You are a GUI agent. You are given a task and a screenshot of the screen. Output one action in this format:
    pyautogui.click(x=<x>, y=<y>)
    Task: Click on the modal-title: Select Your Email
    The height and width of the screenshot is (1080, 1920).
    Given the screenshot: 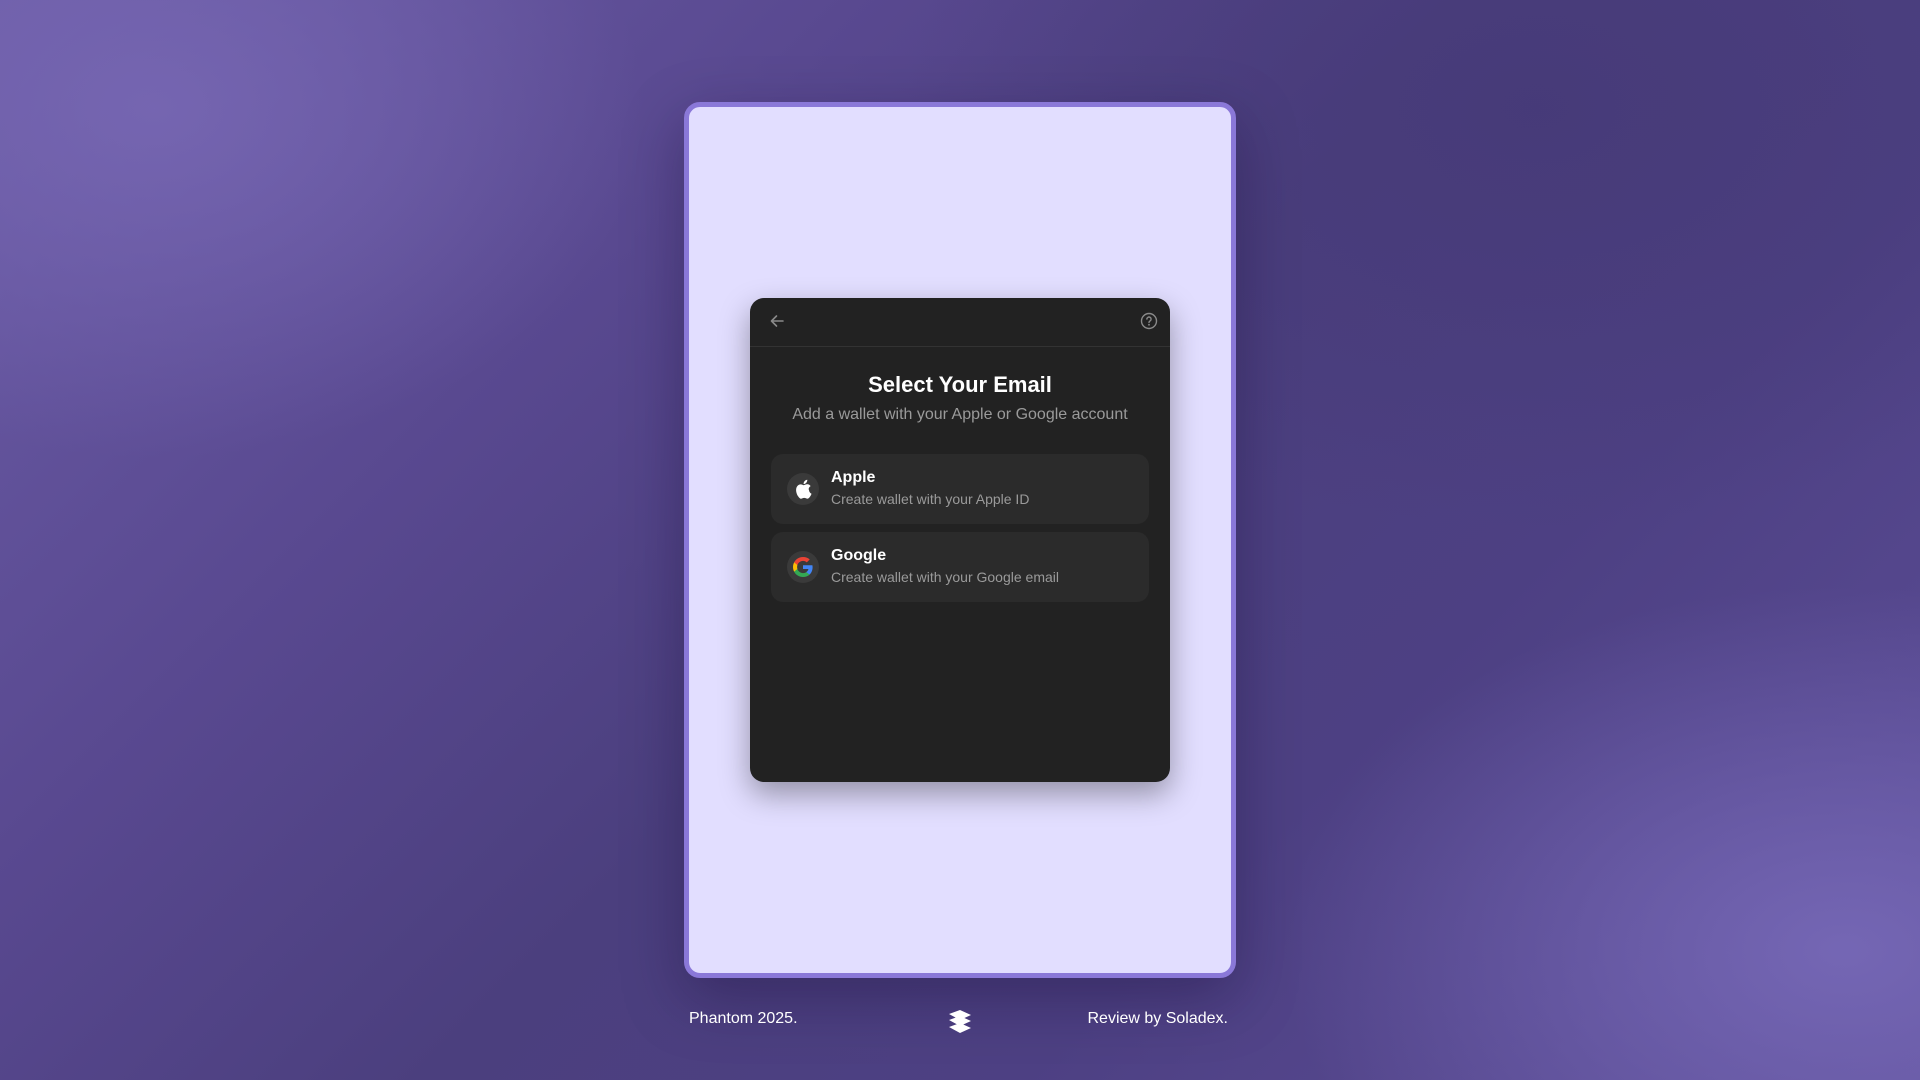 What is the action you would take?
    pyautogui.click(x=960, y=384)
    